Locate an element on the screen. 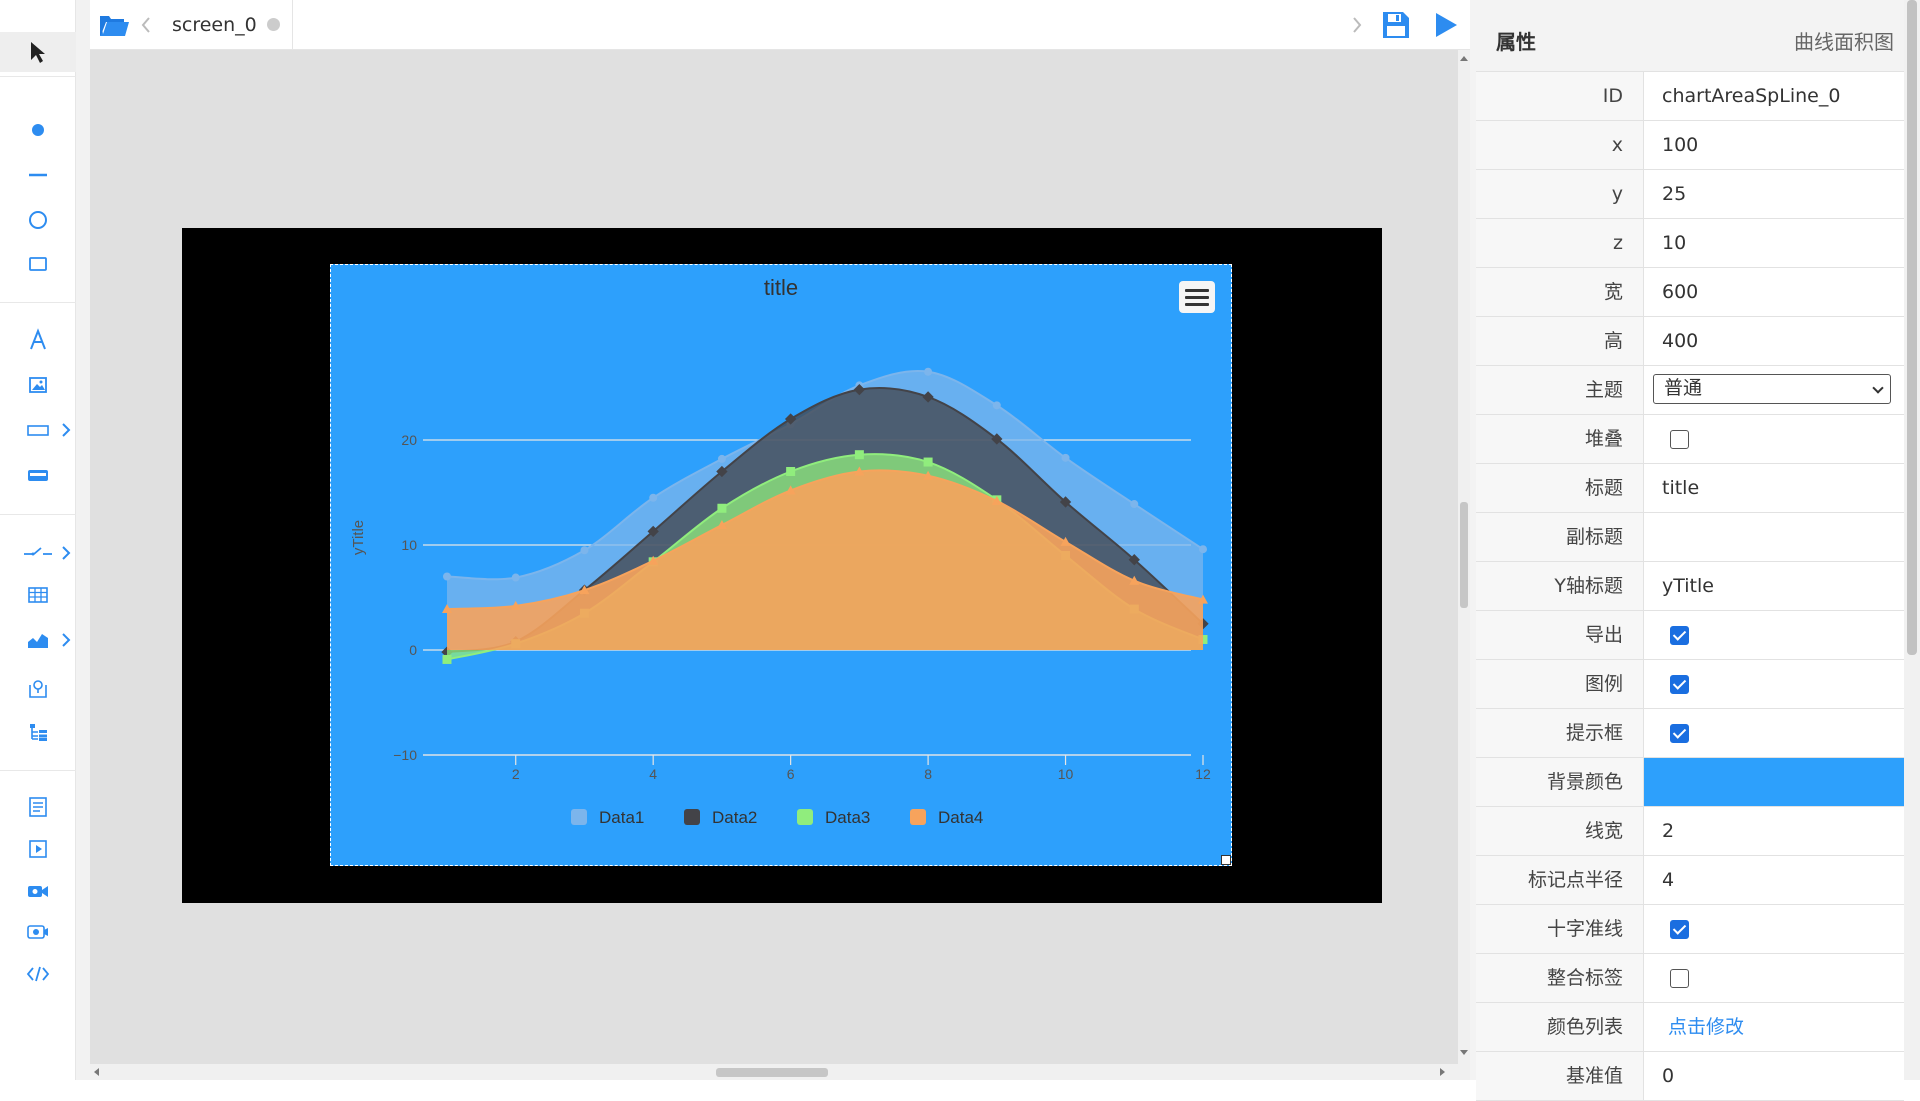 This screenshot has width=1920, height=1101. map-tool is located at coordinates (38, 688).